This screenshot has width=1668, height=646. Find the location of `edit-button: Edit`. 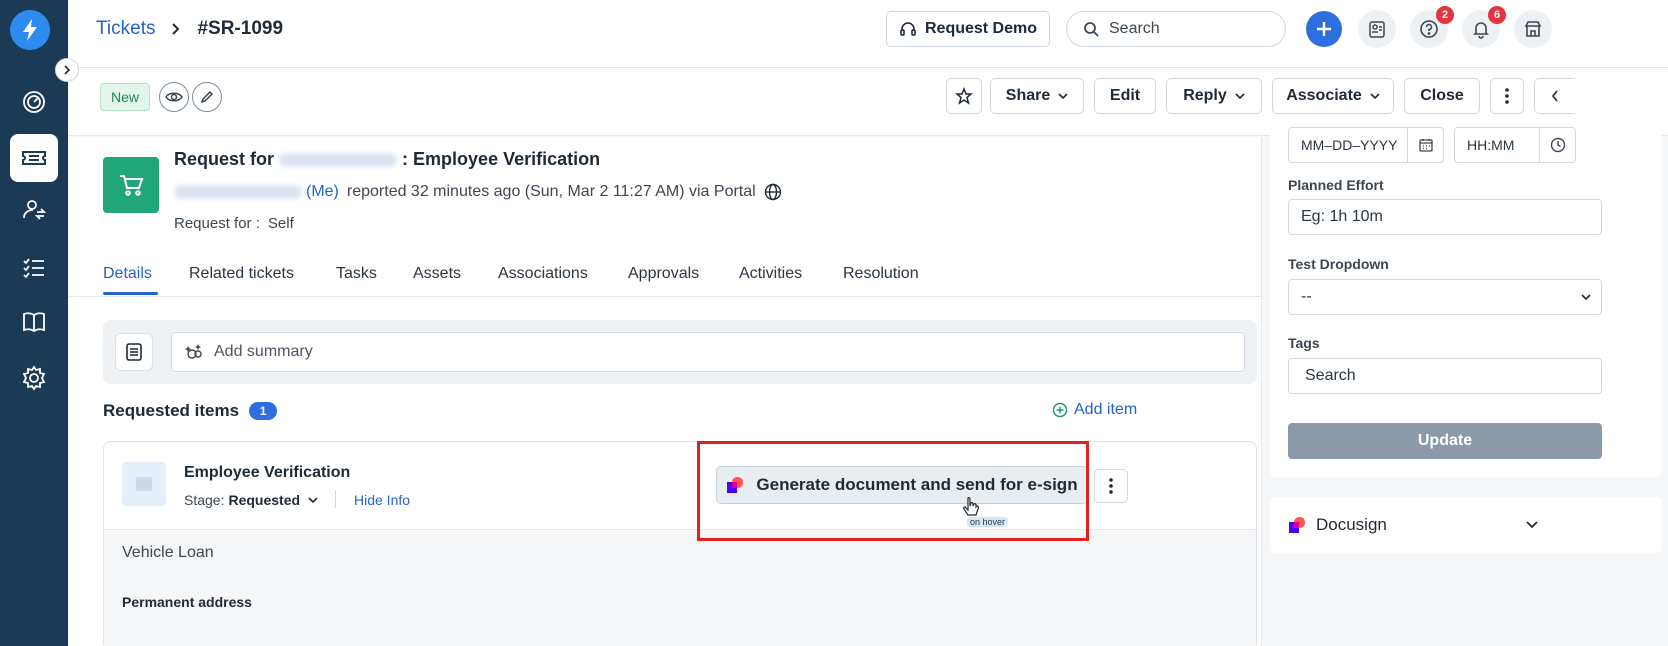

edit-button: Edit is located at coordinates (1125, 96).